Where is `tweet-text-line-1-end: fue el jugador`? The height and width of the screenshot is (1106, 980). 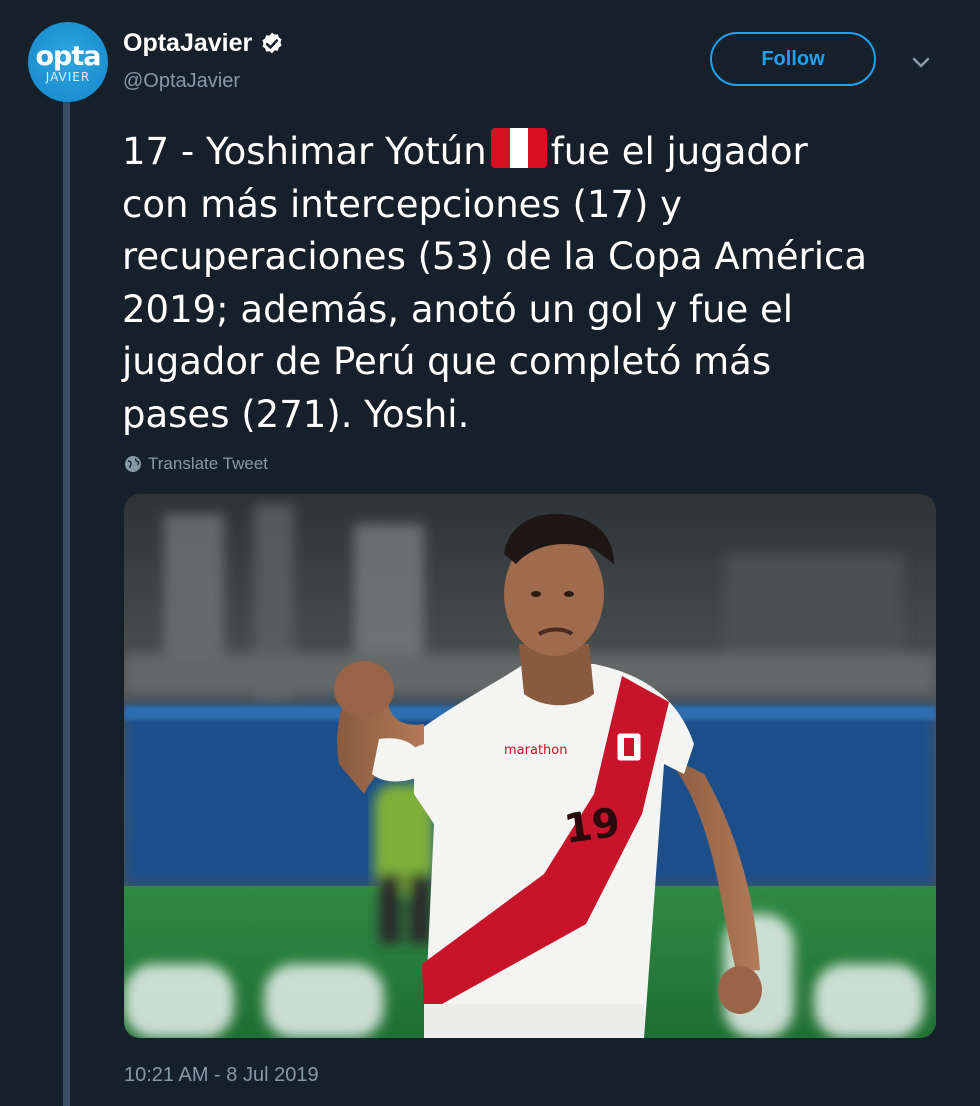
tweet-text-line-1-end: fue el jugador is located at coordinates (679, 151).